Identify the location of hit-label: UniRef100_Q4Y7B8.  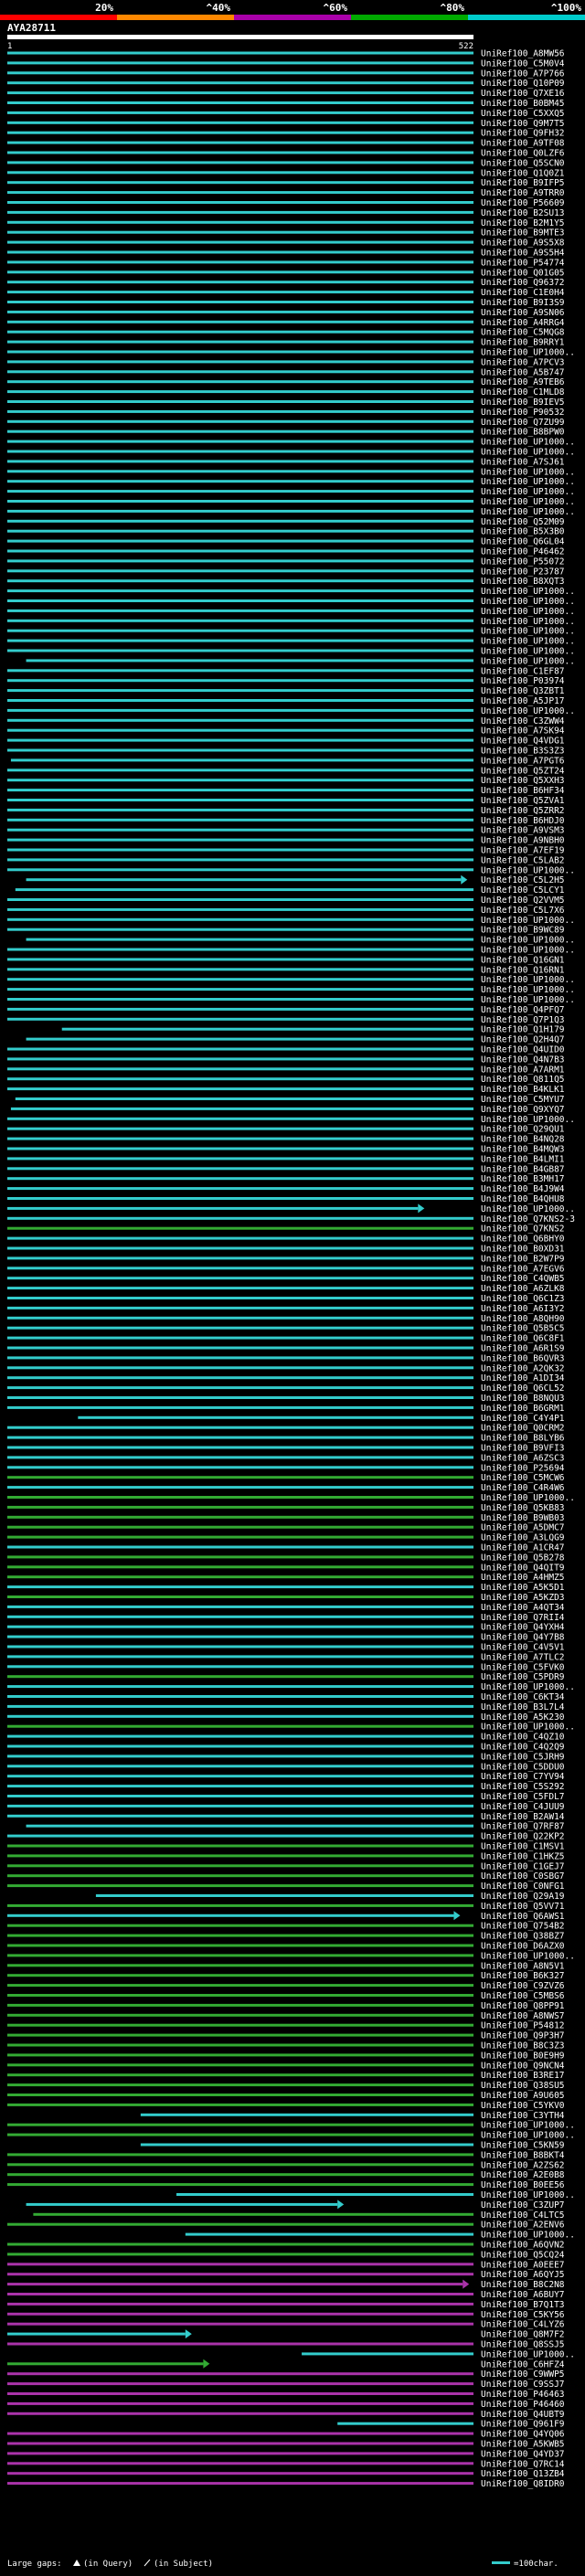
(523, 1638).